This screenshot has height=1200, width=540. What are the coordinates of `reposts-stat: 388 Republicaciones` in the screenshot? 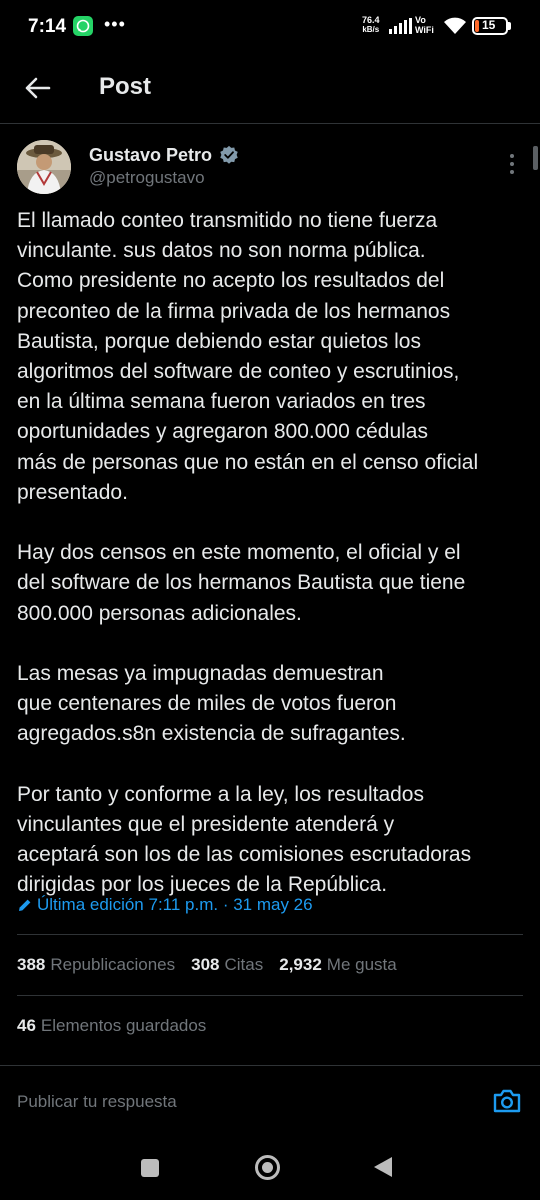 It's located at (96, 965).